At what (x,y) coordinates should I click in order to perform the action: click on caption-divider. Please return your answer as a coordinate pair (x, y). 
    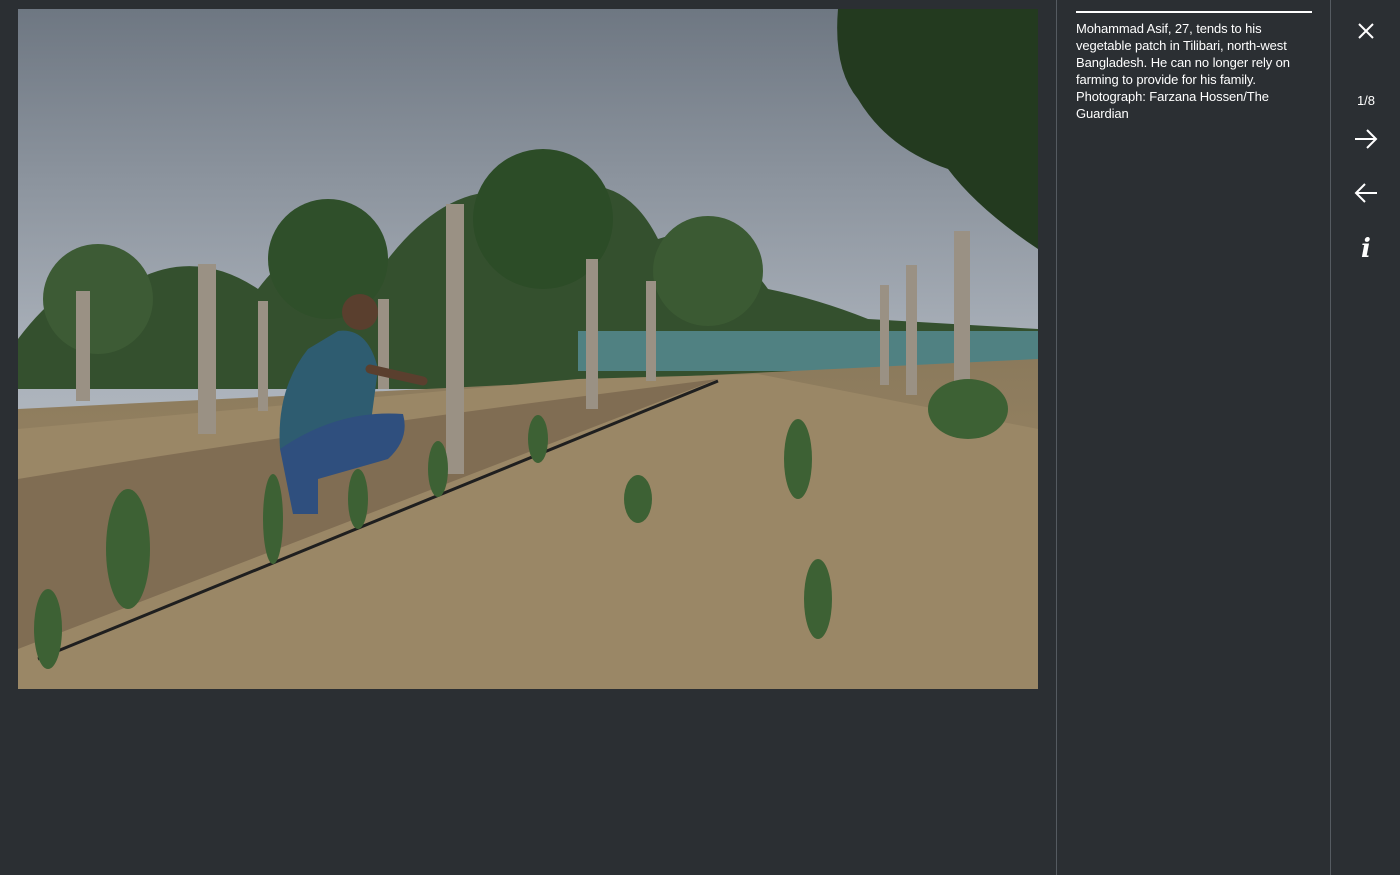
    Looking at the image, I should click on (1194, 12).